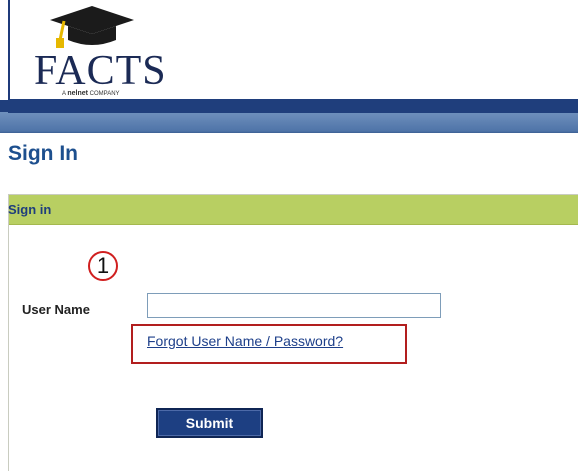  Describe the element at coordinates (56, 309) in the screenshot. I see `username-label: User Name` at that location.